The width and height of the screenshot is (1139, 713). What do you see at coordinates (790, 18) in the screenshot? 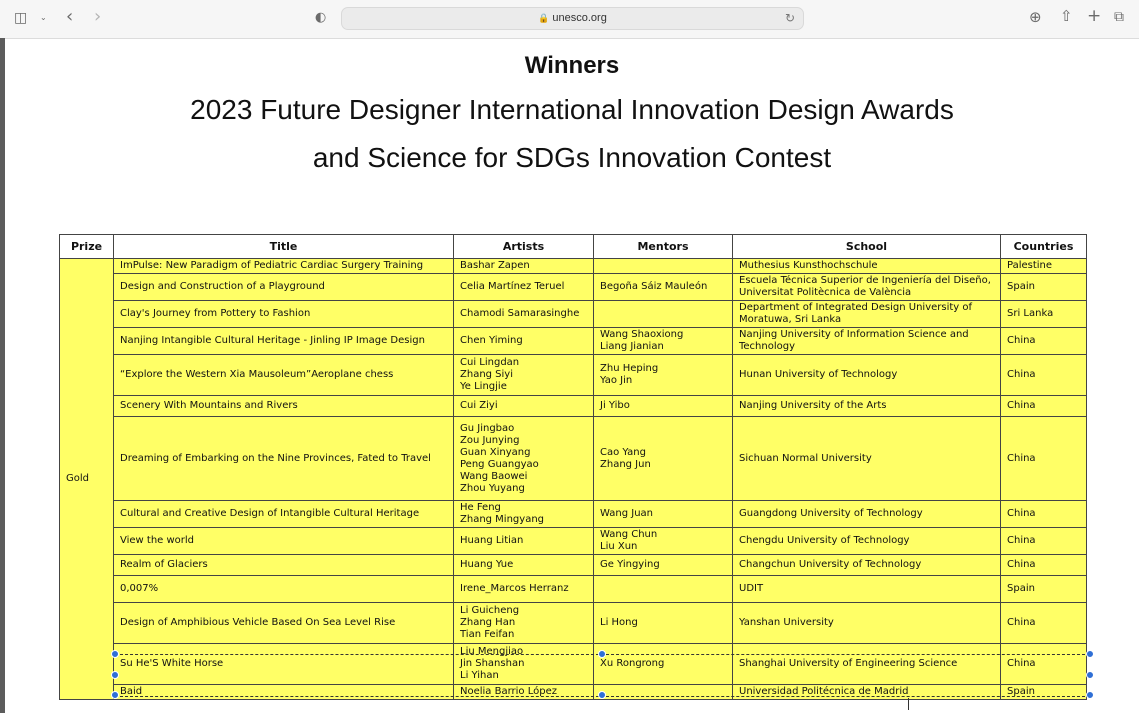
I see `reload-icon: ↻` at bounding box center [790, 18].